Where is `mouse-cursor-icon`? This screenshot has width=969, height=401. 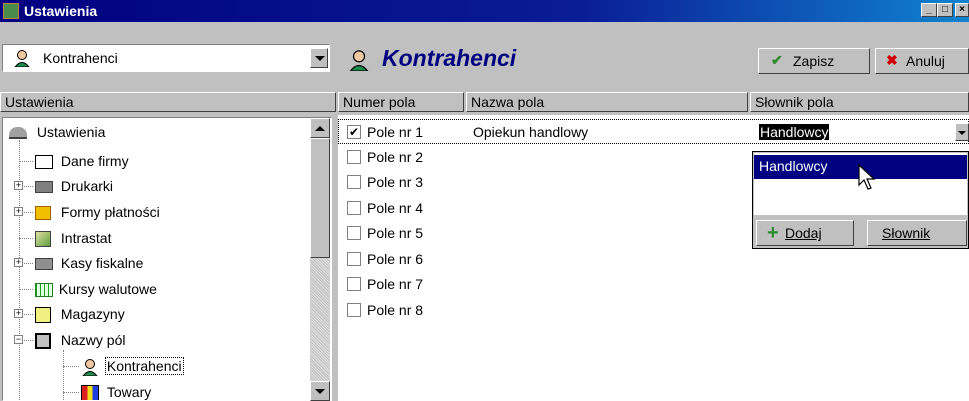 mouse-cursor-icon is located at coordinates (867, 177).